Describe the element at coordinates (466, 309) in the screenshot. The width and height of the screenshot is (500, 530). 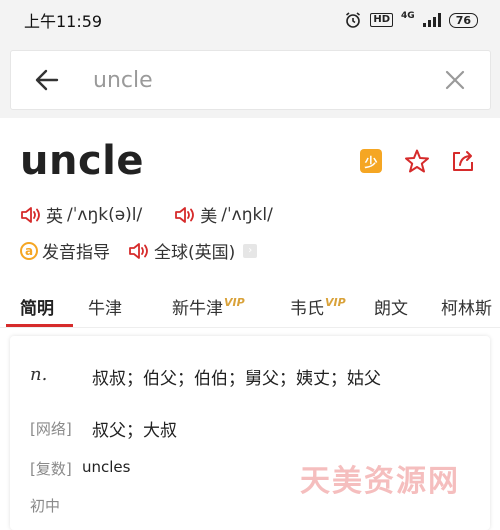
I see `tab-label: 柯林斯` at that location.